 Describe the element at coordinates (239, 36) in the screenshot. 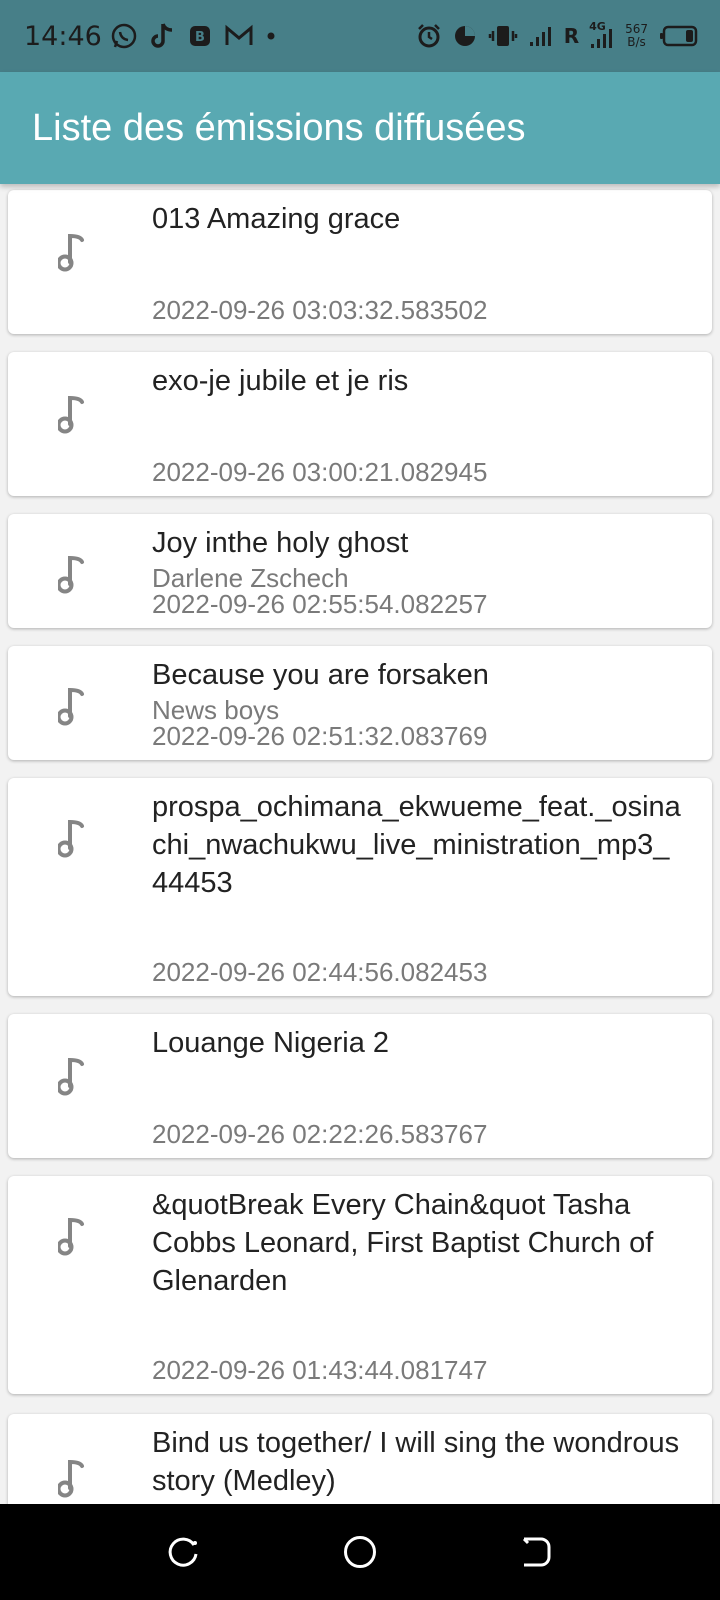

I see `gmail-icon` at that location.